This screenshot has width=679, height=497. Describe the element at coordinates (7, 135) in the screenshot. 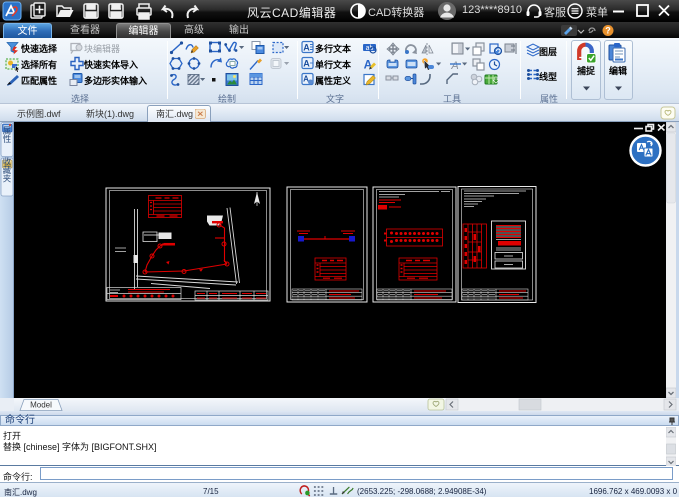

I see `svg-text: 属性` at that location.